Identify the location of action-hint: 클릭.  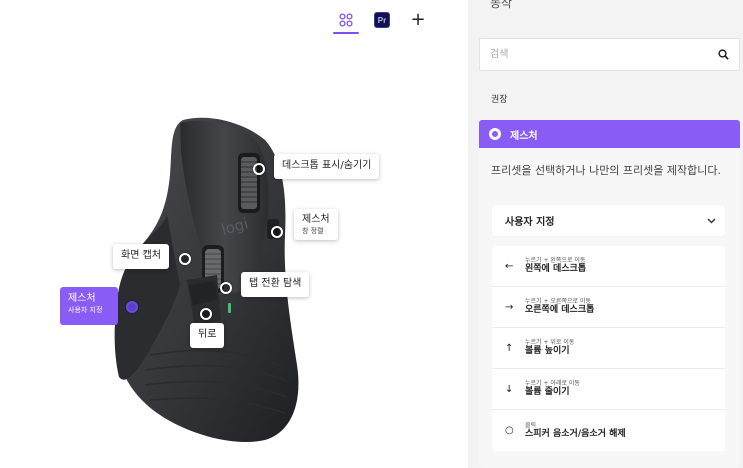
(531, 425).